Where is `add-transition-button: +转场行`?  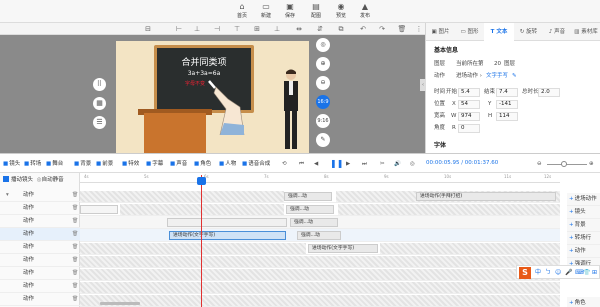 add-transition-button: +转场行 is located at coordinates (583, 238).